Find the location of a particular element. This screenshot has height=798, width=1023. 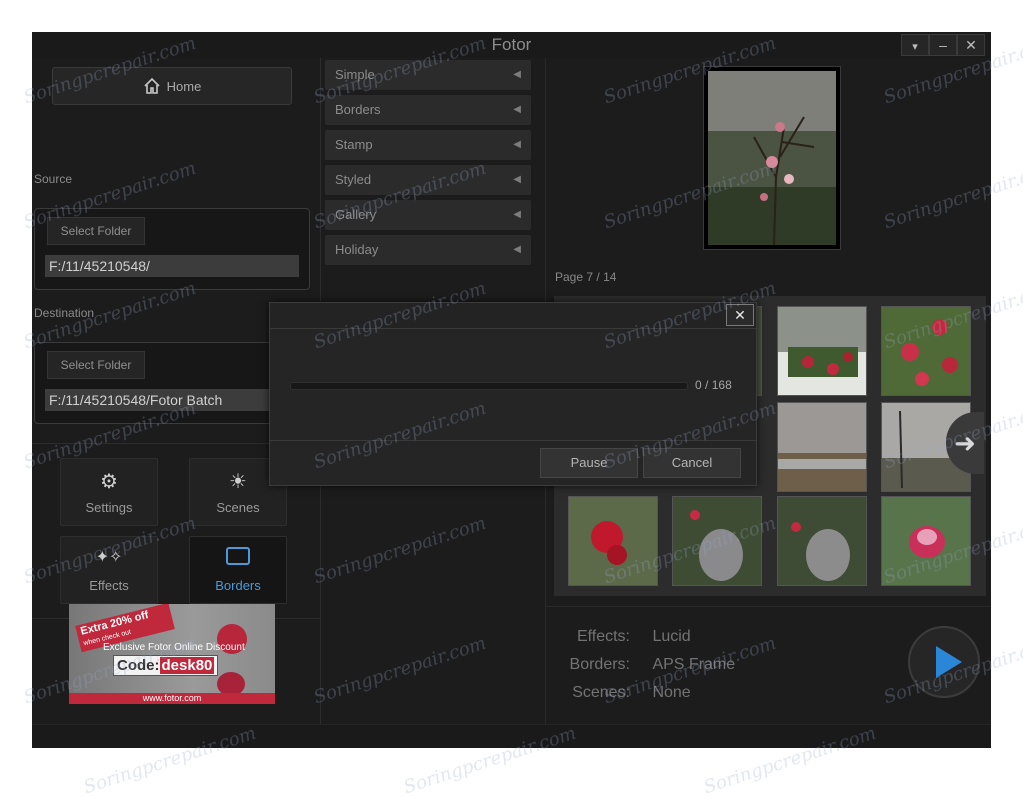

dialog-close-button: ✕ is located at coordinates (740, 315).